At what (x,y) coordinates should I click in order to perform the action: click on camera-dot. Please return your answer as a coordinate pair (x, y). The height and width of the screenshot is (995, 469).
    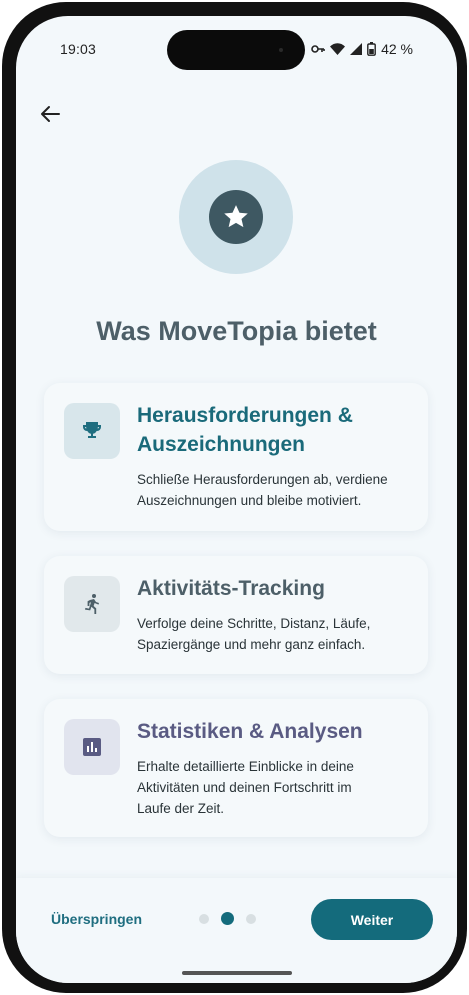
    Looking at the image, I should click on (281, 50).